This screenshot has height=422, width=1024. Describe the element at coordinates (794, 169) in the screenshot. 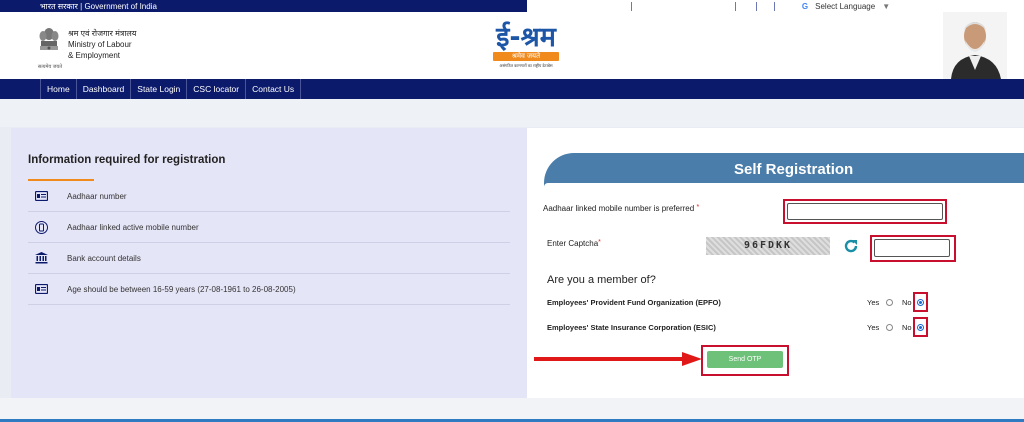

I see `registration-title: Self Registration` at that location.